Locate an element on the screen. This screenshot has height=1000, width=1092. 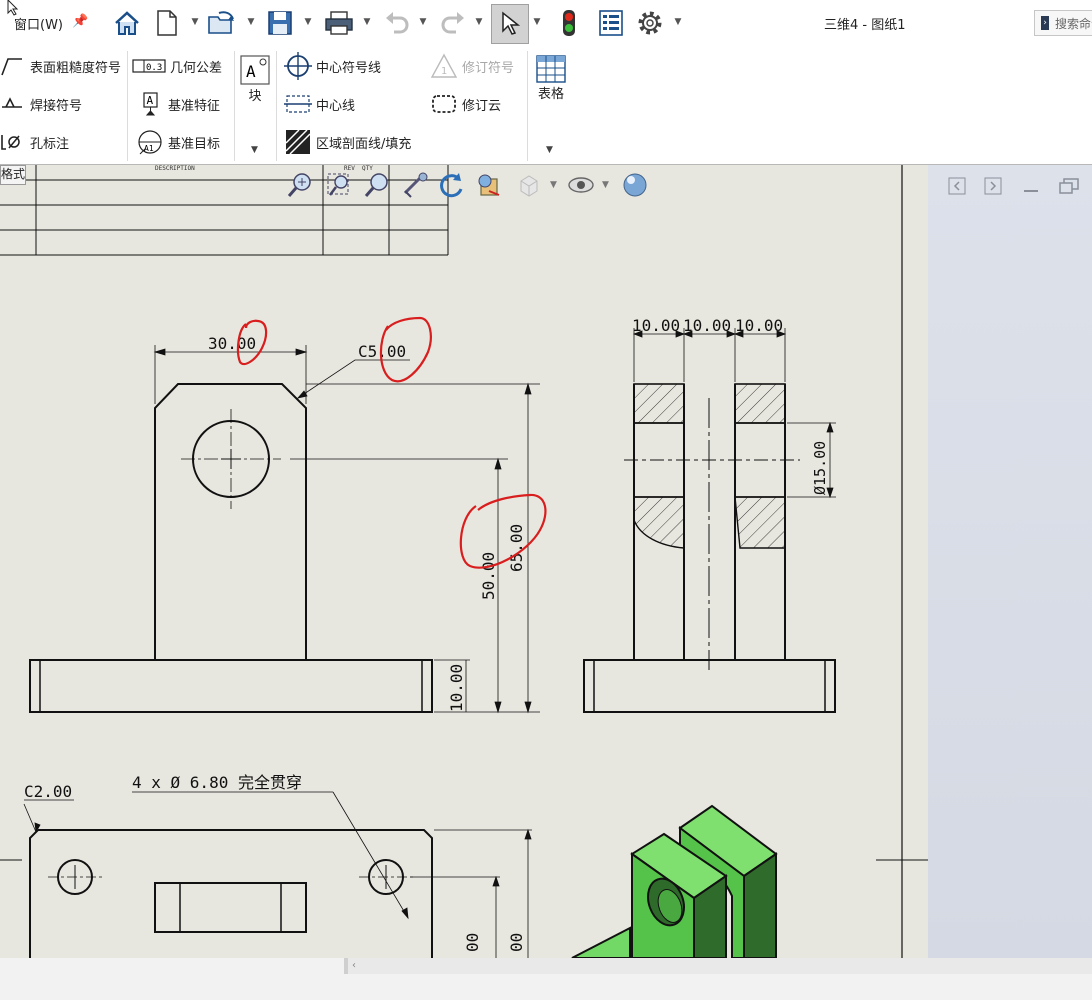
redo-dropdown-caret: ▼ is located at coordinates (479, 22).